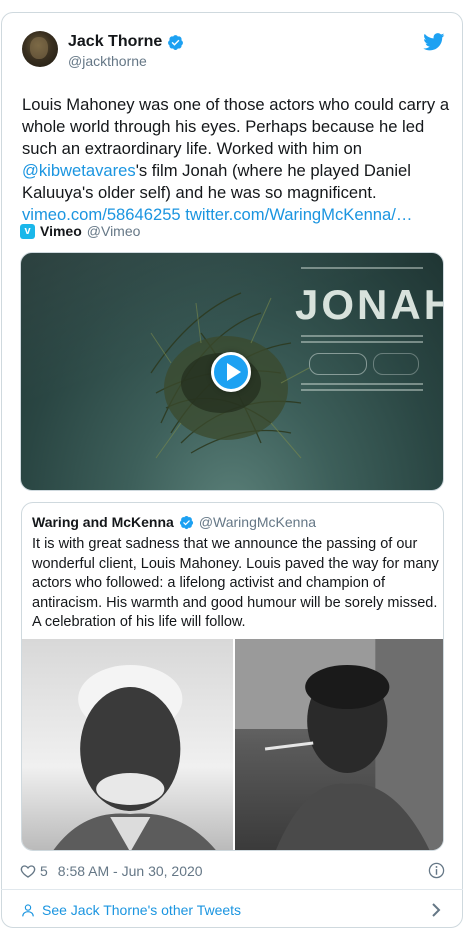 Image resolution: width=465 pixels, height=939 pixels. I want to click on quoted-line: A celebration of his life will follow., so click(139, 622).